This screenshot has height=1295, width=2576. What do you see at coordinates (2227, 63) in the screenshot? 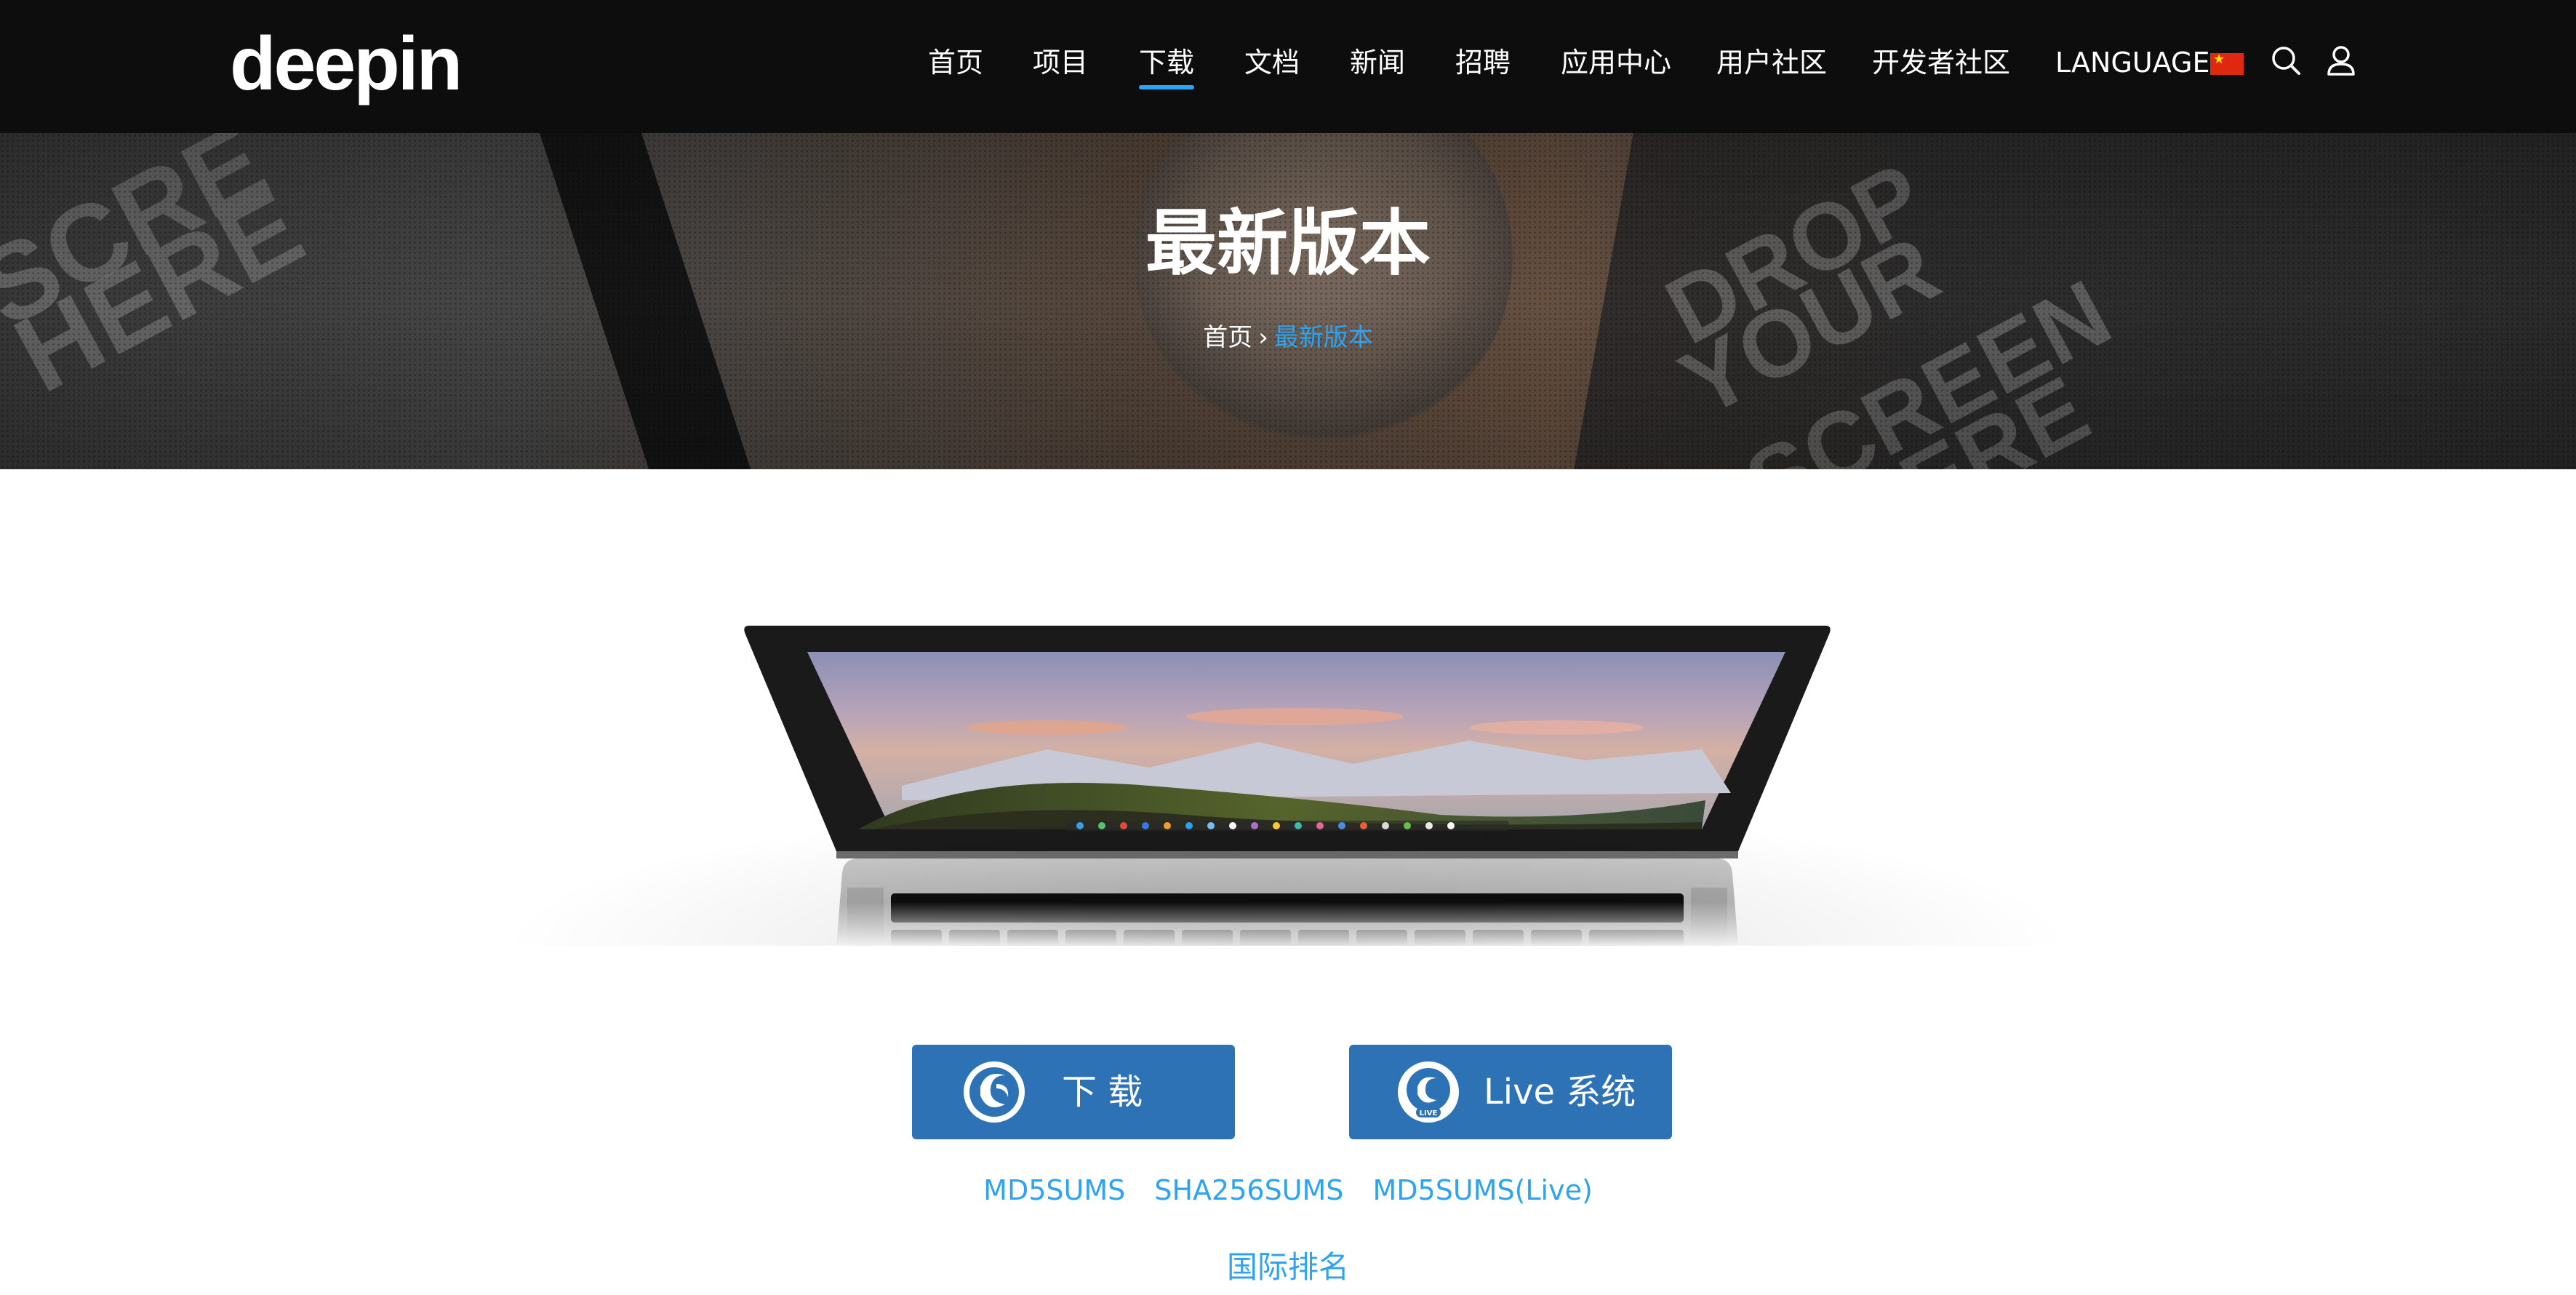
I see `china-flag-icon` at bounding box center [2227, 63].